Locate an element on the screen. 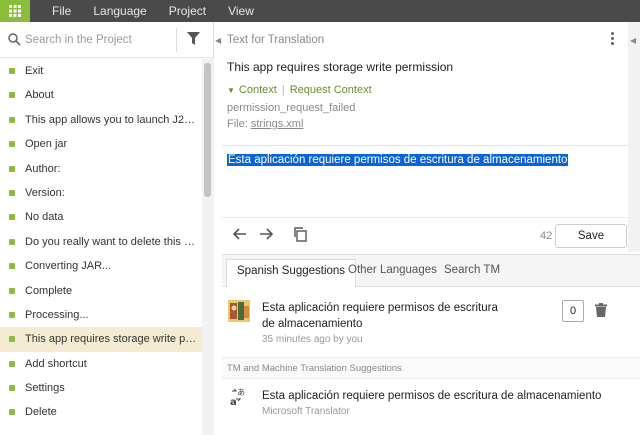 The image size is (640, 435). list-item: Complete is located at coordinates (101, 291).